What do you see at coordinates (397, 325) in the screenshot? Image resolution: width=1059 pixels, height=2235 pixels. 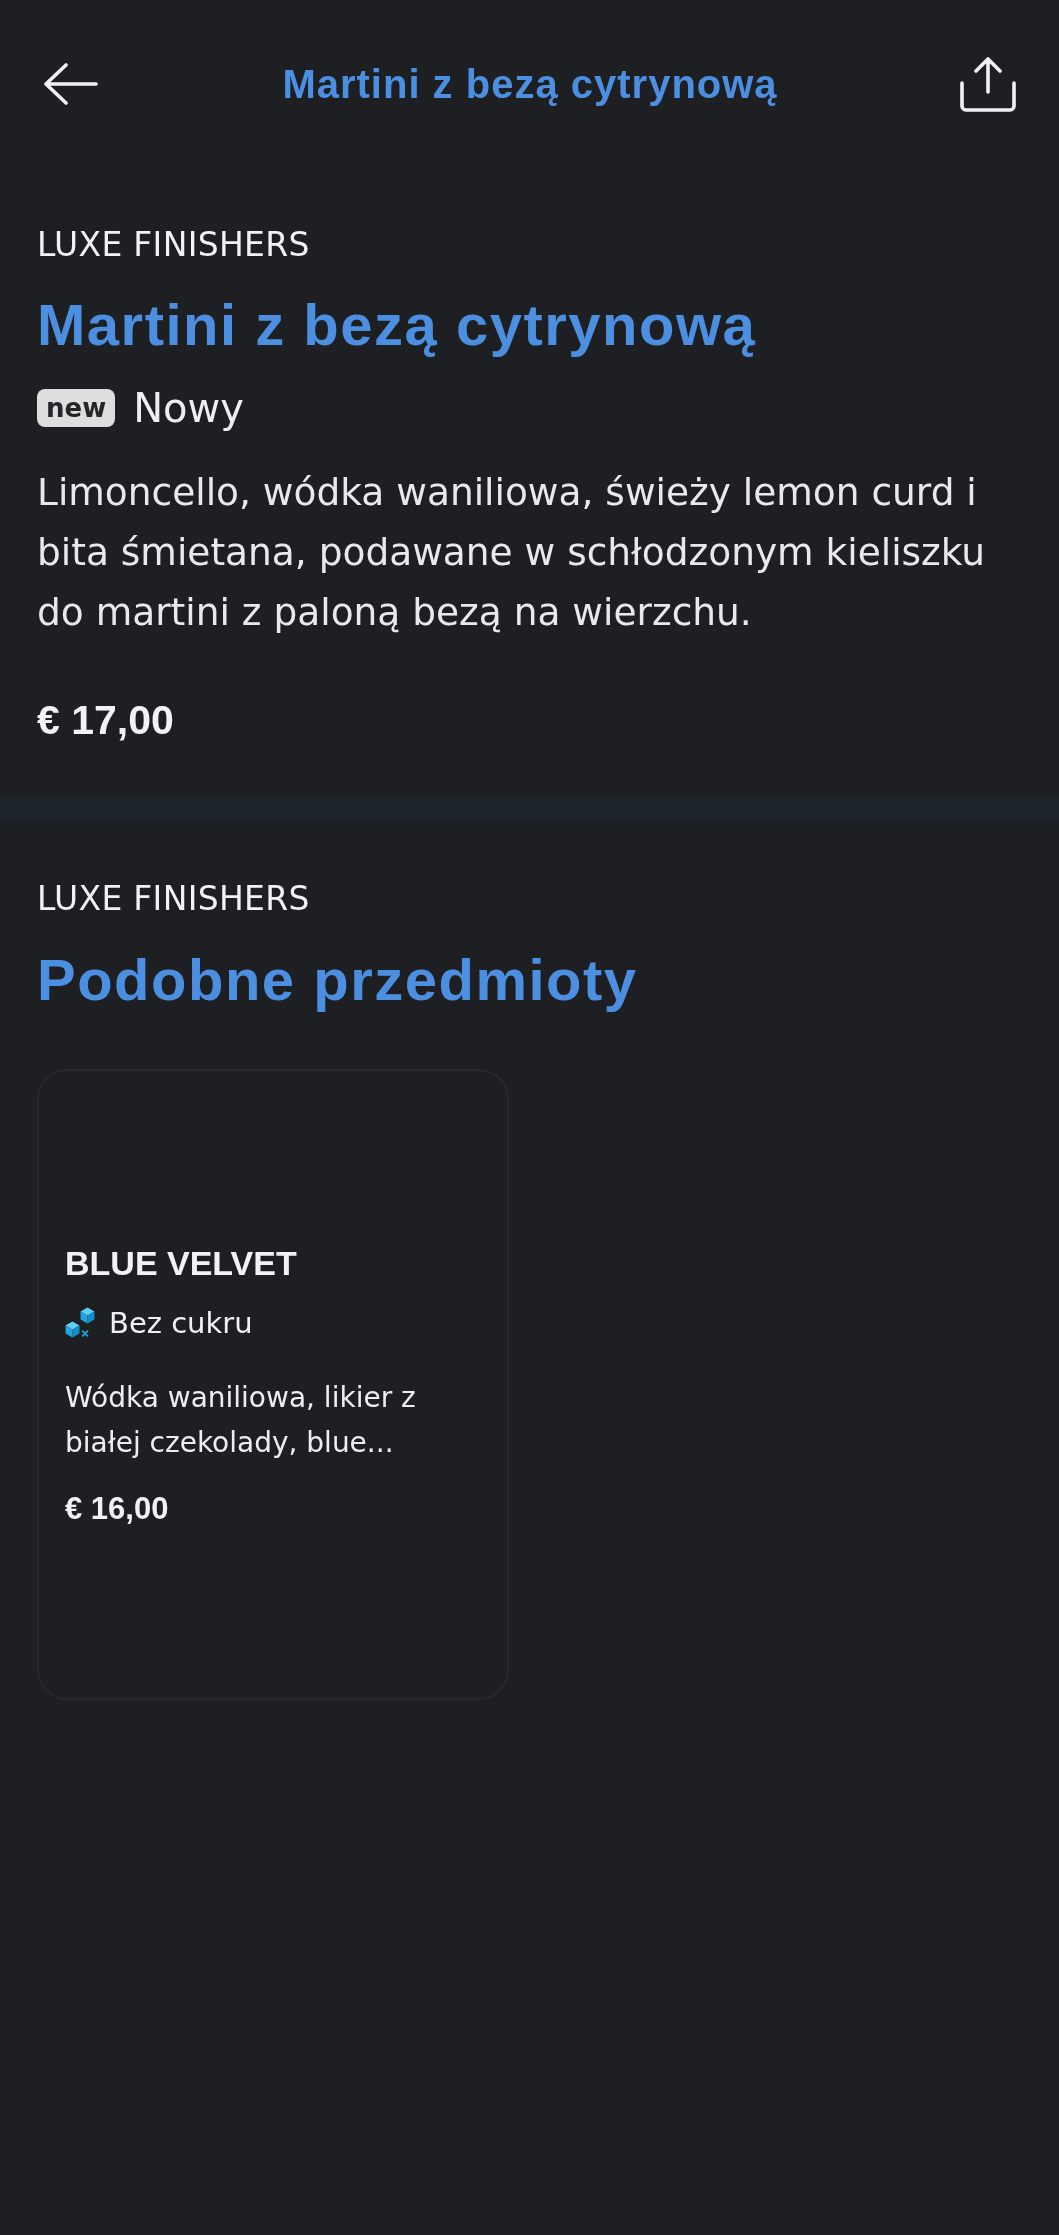 I see `item-title: Martini z bezą cytrynową` at bounding box center [397, 325].